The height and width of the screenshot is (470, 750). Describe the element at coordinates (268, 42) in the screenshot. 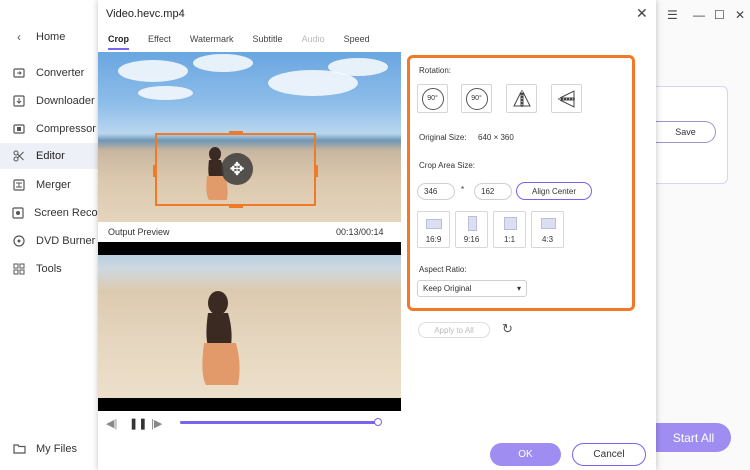

I see `tab-subtitle: Subtitle` at that location.